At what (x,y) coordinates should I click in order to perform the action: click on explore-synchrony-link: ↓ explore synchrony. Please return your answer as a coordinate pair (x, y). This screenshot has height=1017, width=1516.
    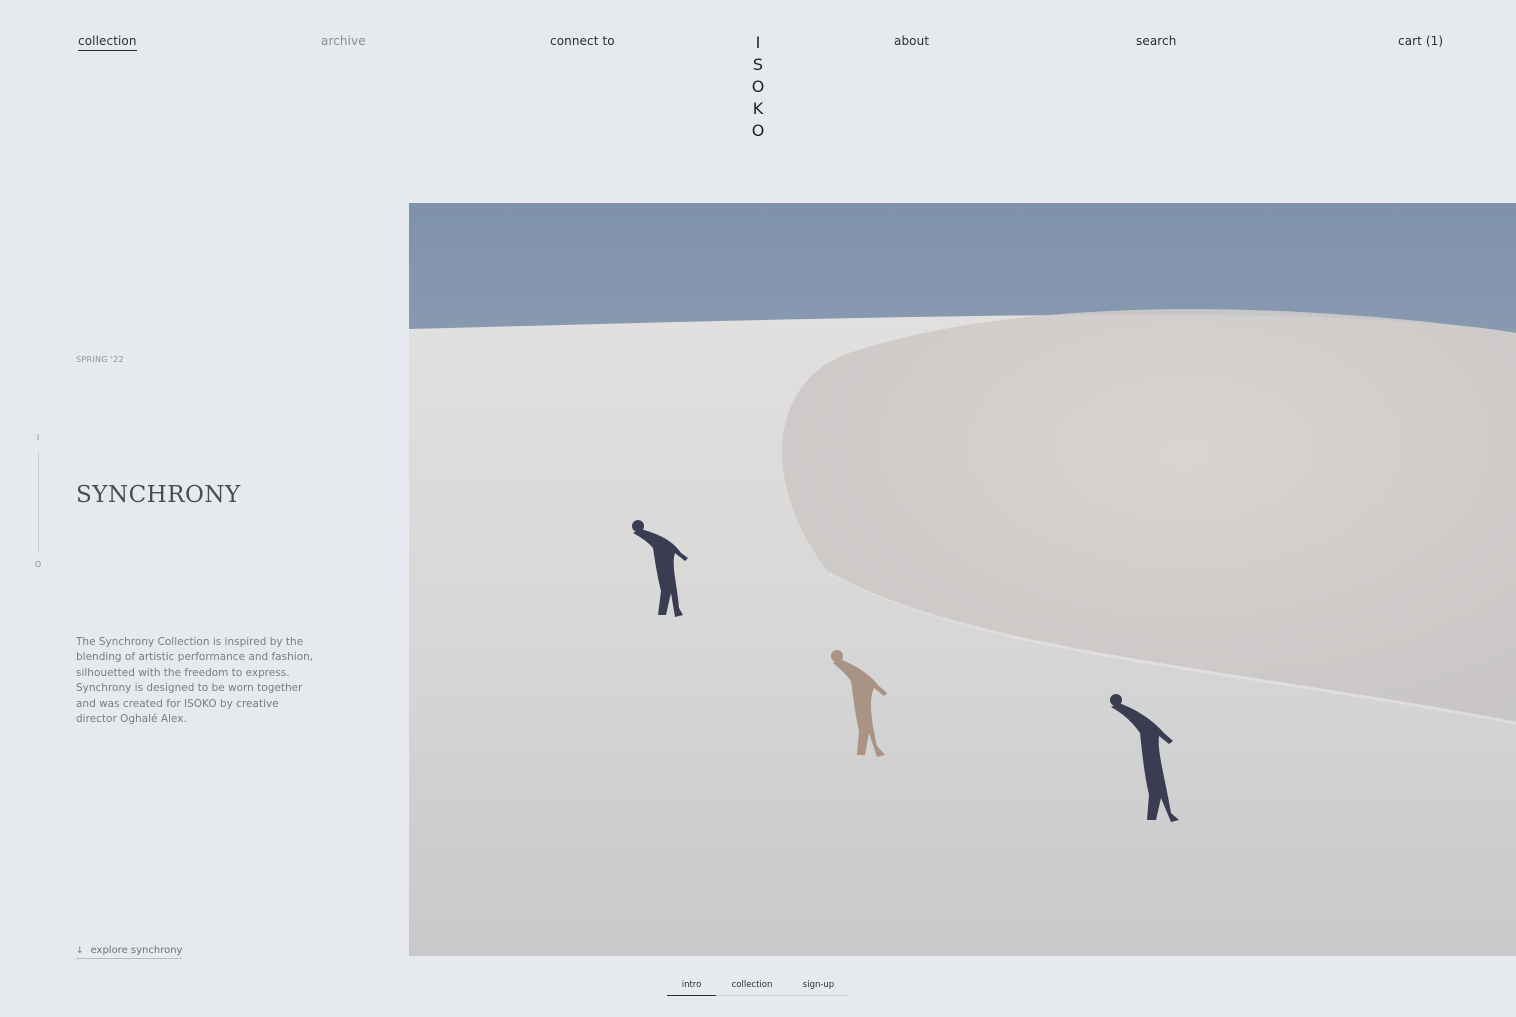
    Looking at the image, I should click on (129, 952).